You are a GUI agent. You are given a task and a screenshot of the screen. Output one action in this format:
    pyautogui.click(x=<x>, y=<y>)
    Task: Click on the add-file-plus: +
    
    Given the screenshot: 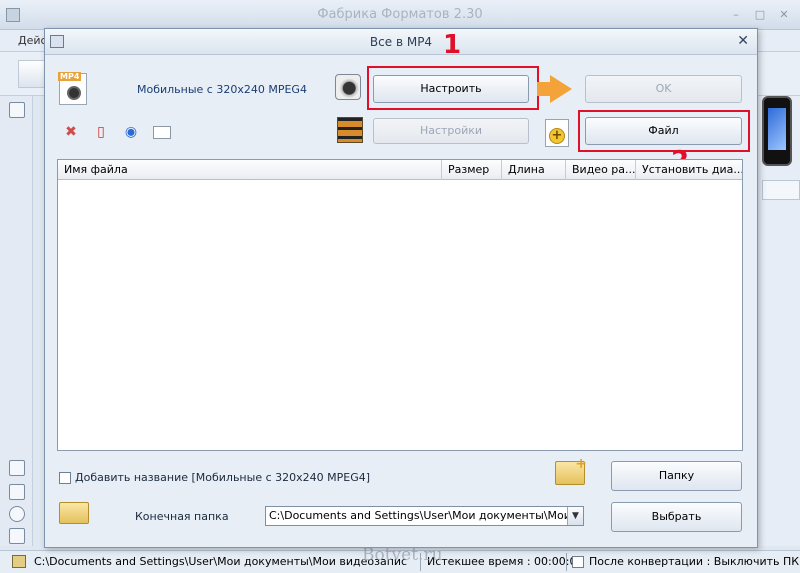 What is the action you would take?
    pyautogui.click(x=557, y=136)
    